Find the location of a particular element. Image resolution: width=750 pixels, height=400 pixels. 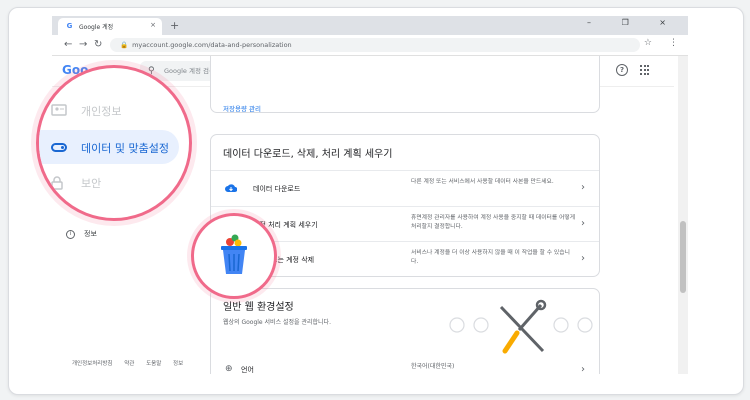

footer-link-privacy: 개인정보처리방침 is located at coordinates (92, 364).